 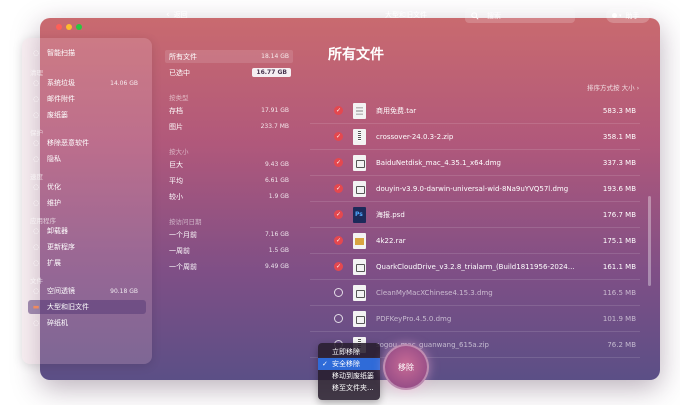 I want to click on filter-row: 存档 17.91 GB, so click(x=229, y=110).